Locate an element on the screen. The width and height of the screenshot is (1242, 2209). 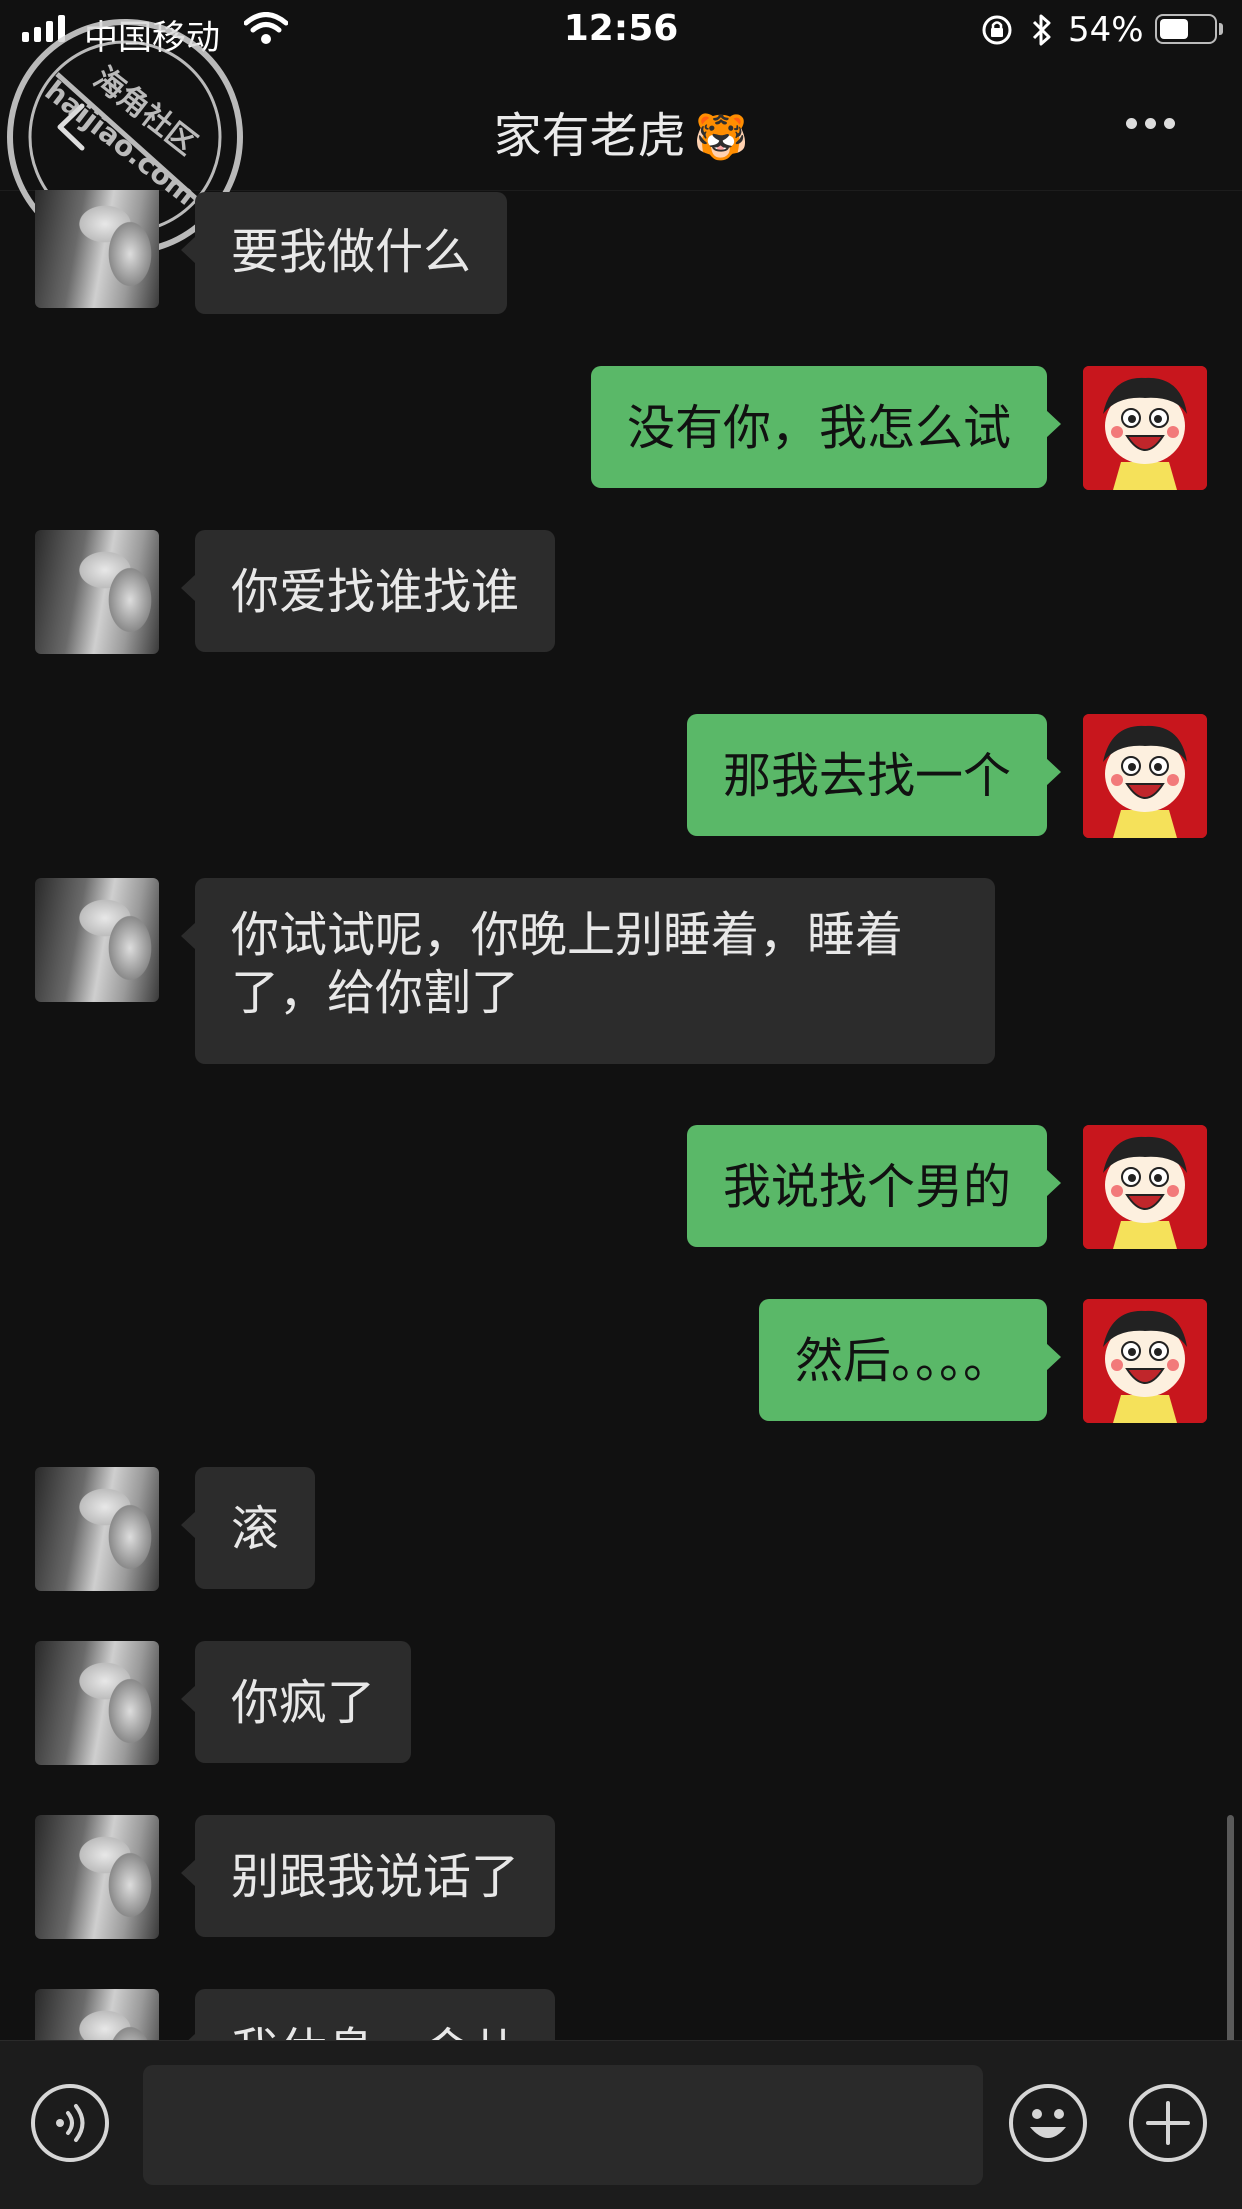
voice-icon is located at coordinates (70, 2123).